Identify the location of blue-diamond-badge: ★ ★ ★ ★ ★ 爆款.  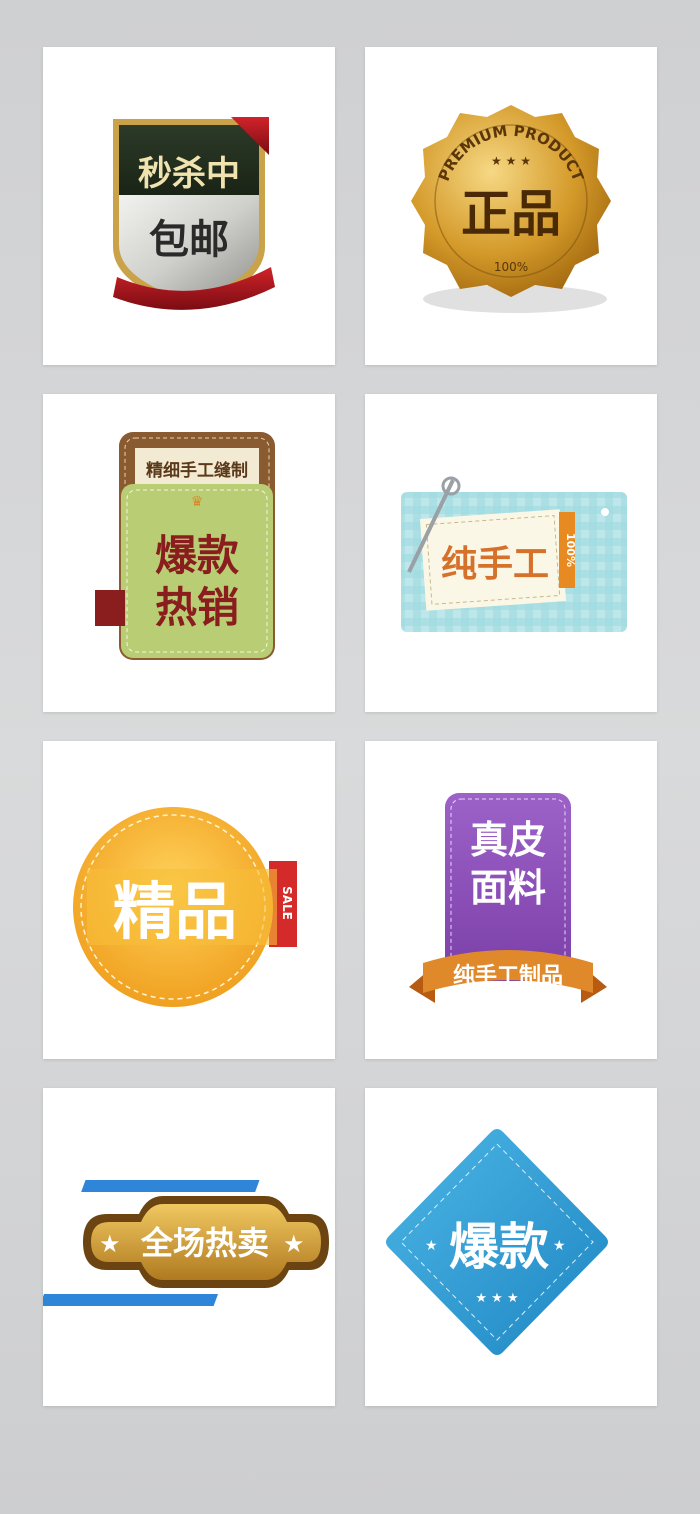
(497, 1242).